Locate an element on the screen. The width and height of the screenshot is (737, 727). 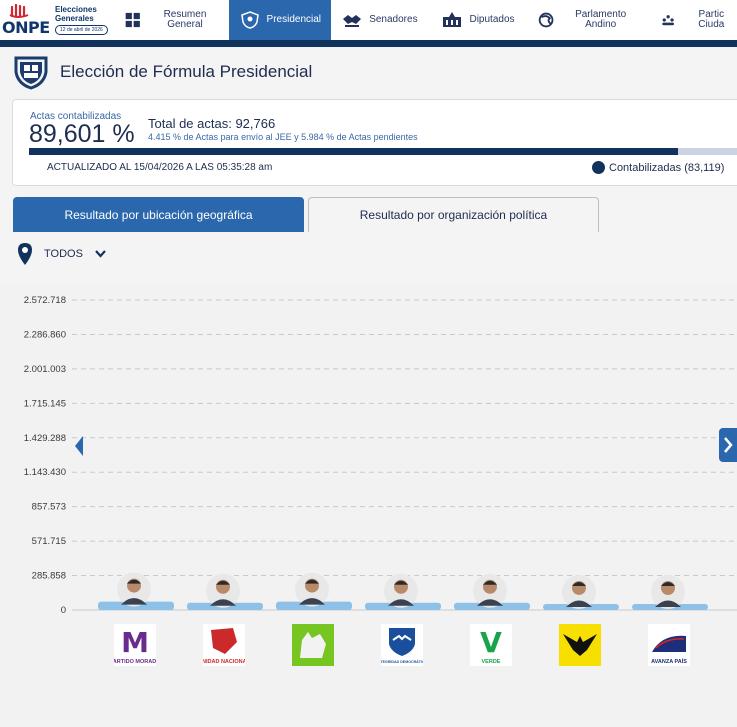
location-pin-icon is located at coordinates (25, 254).